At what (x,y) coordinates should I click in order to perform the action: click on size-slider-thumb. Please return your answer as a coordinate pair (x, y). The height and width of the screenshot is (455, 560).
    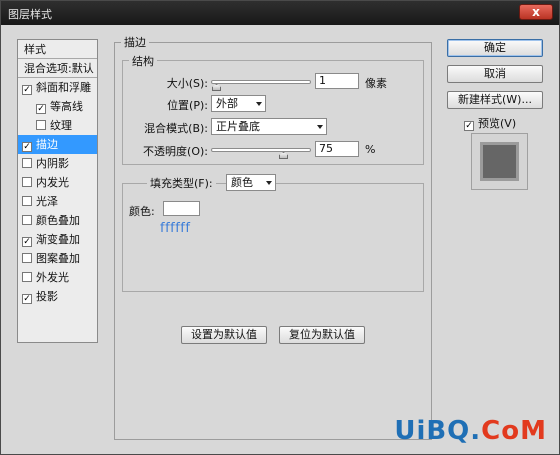
    Looking at the image, I should click on (216, 87).